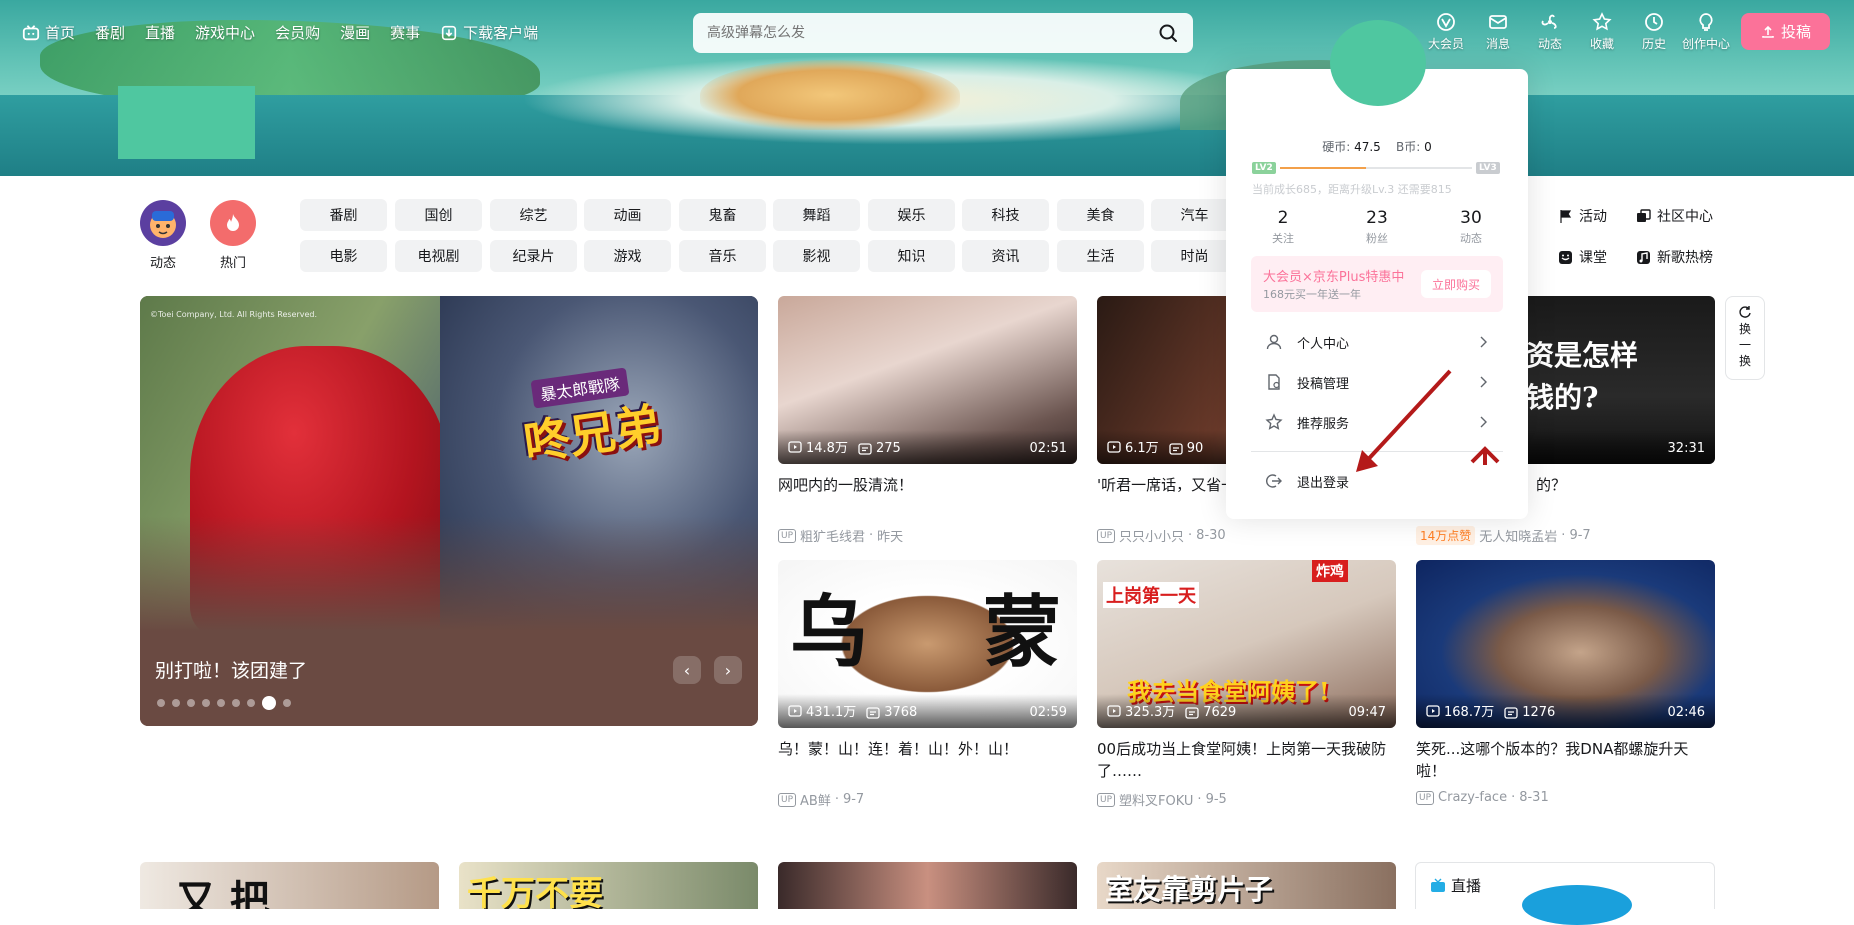 This screenshot has width=1854, height=925. What do you see at coordinates (1582, 257) in the screenshot?
I see `side-link-classroom: 课堂` at bounding box center [1582, 257].